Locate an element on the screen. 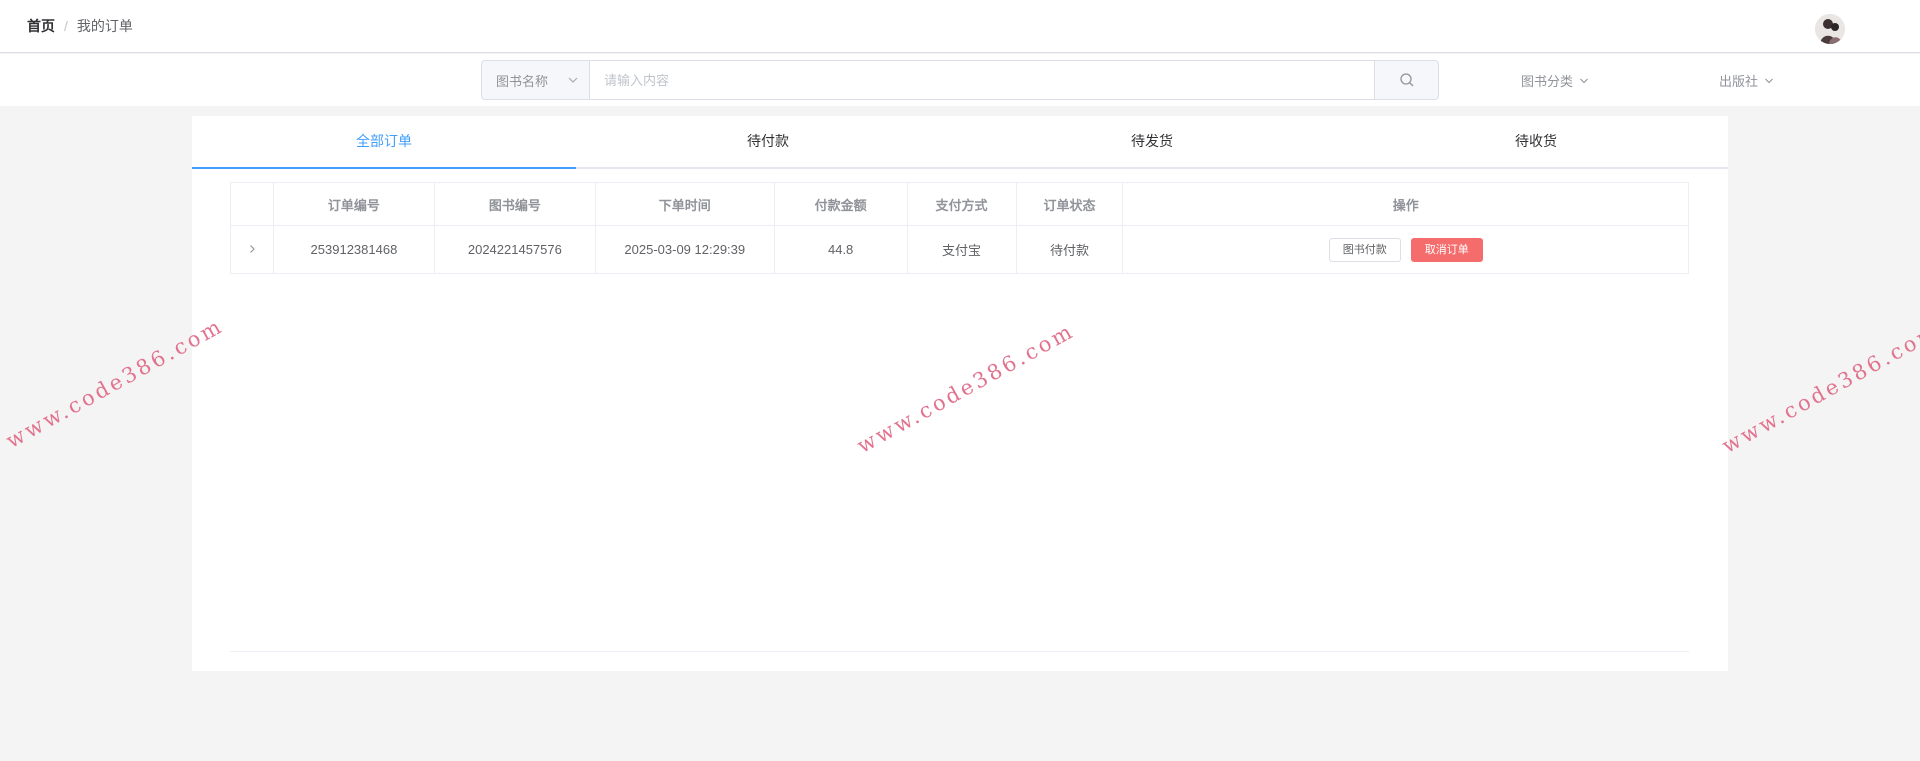  amount-cell: 44.8 is located at coordinates (840, 249).